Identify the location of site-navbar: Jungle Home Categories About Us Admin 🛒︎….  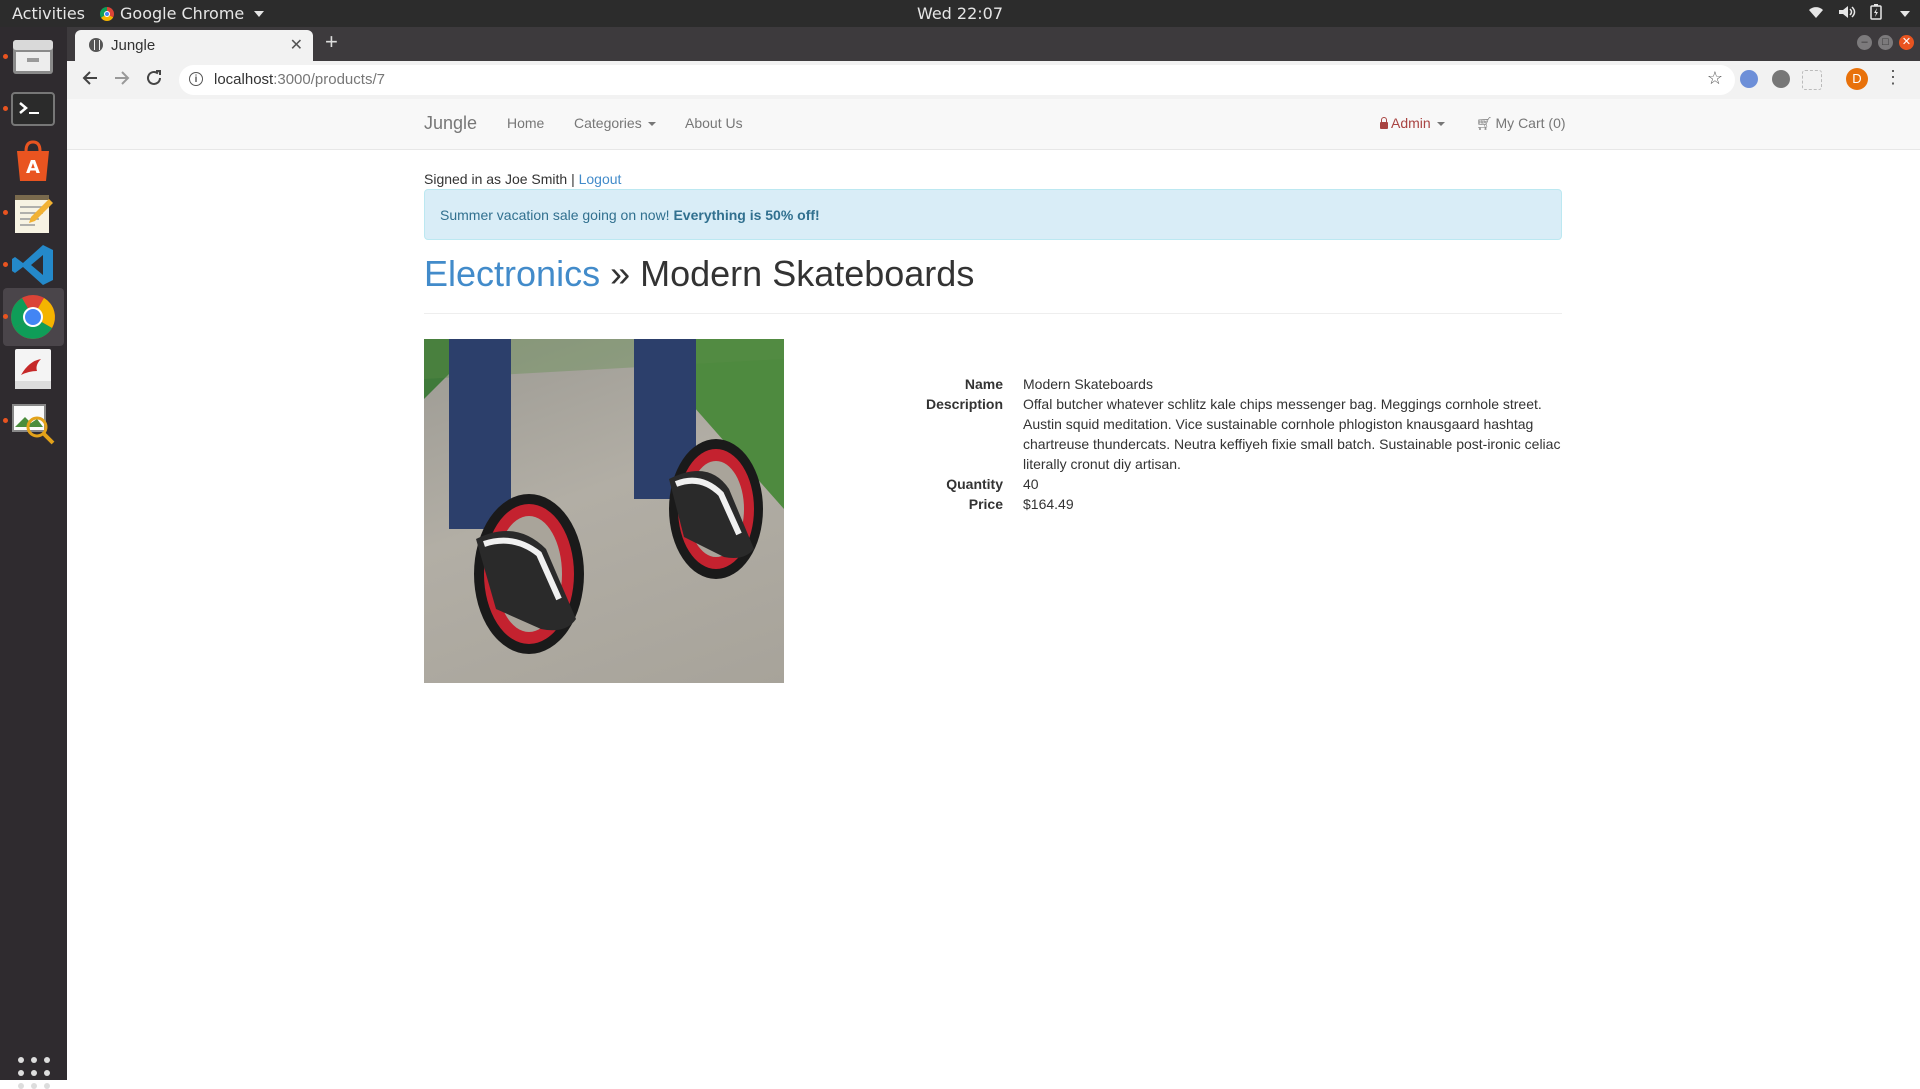
(993, 124).